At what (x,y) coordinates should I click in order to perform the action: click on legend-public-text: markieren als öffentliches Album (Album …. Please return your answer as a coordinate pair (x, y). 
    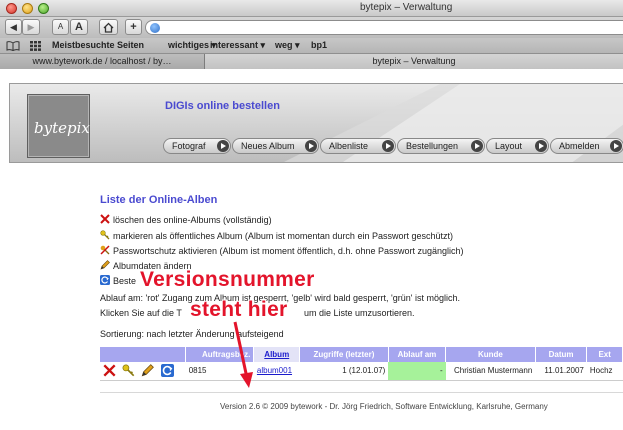
    Looking at the image, I should click on (283, 236).